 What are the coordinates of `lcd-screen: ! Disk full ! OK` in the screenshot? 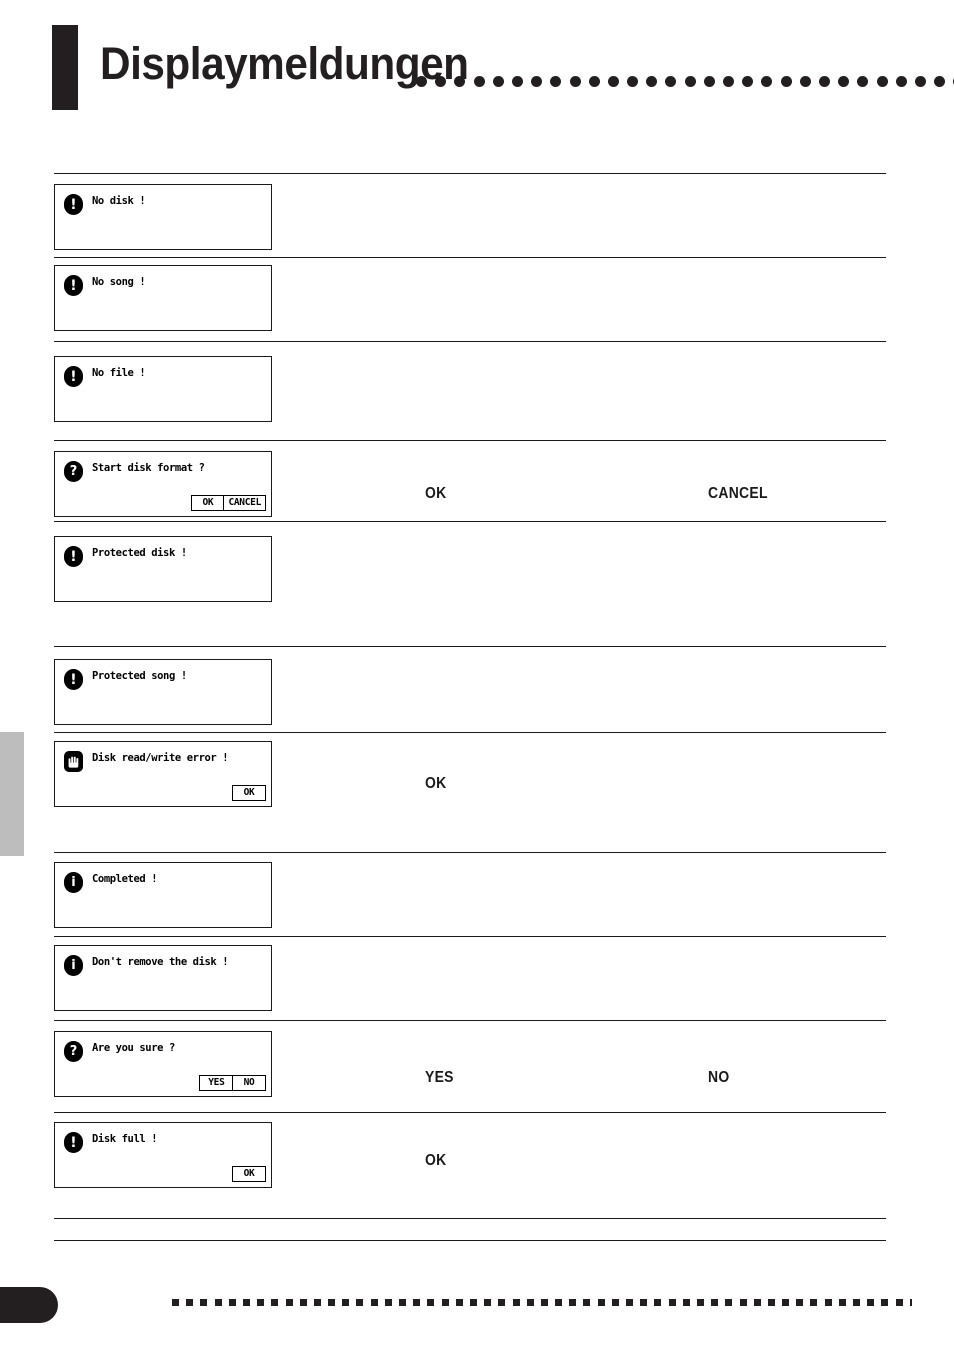 It's located at (163, 1155).